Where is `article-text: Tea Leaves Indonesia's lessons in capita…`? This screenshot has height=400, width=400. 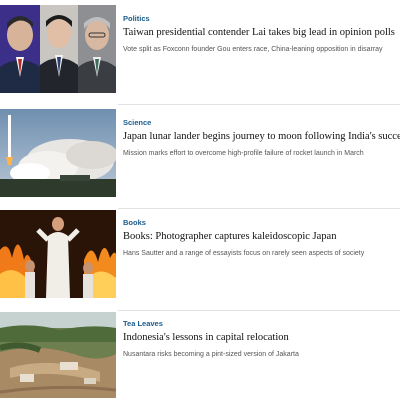
article-text: Tea Leaves Indonesia's lessons in capita… is located at coordinates (261, 339).